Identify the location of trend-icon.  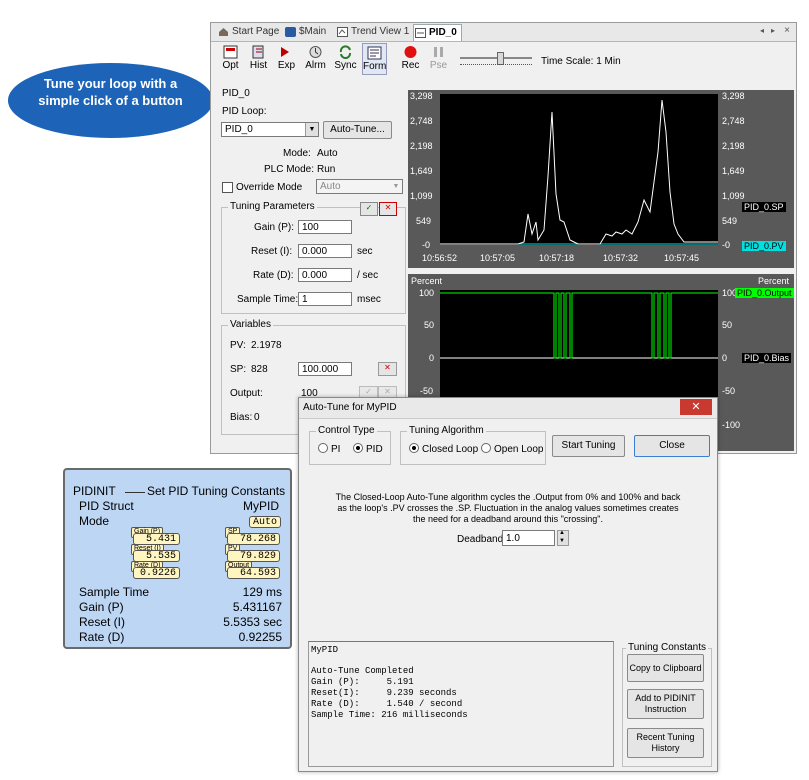
(342, 32).